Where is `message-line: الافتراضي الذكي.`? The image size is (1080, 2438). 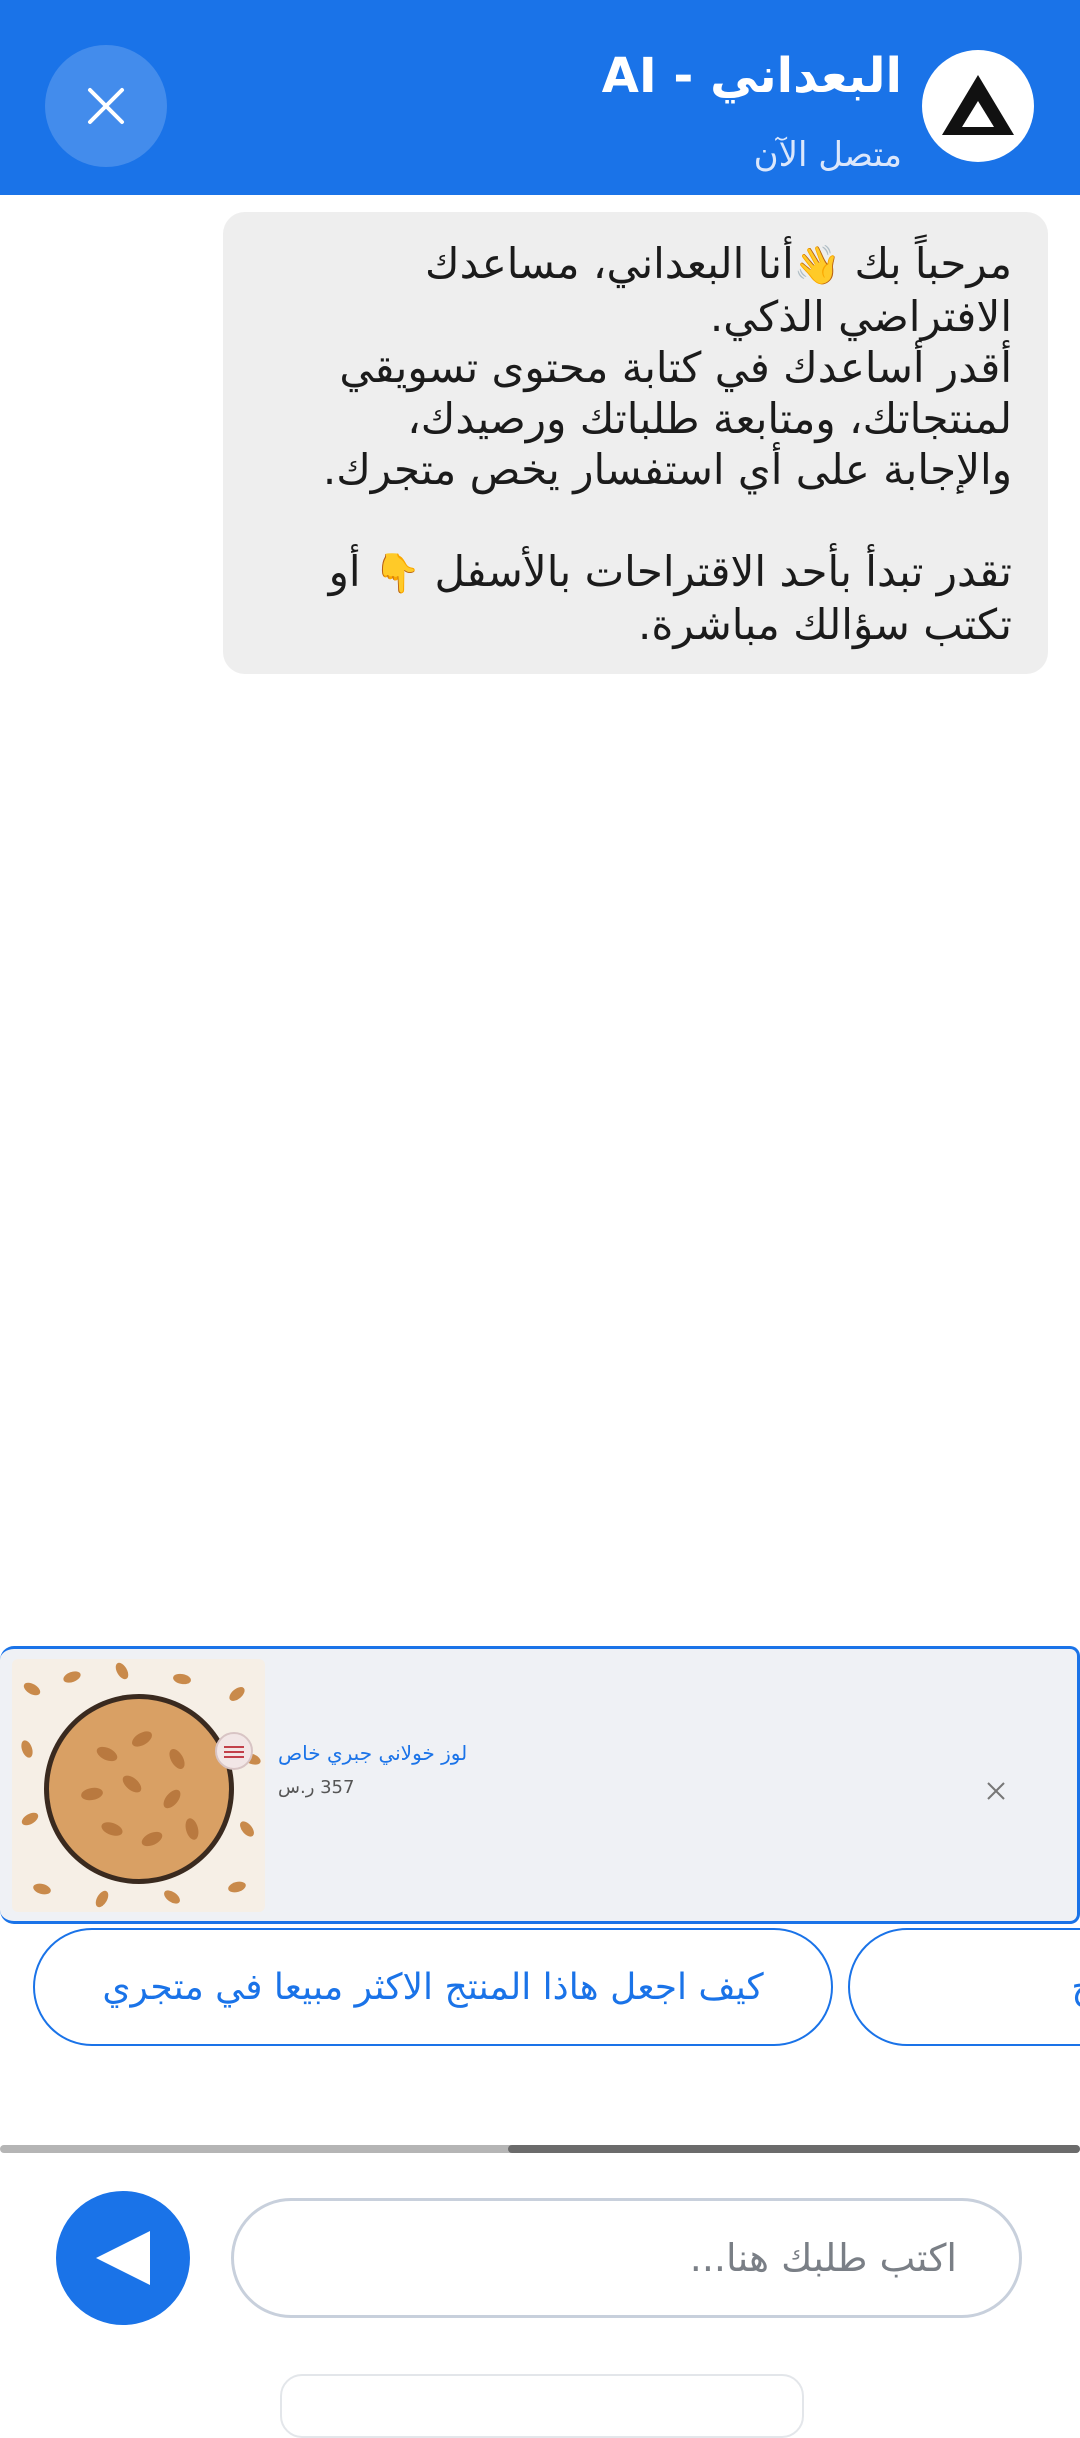 message-line: الافتراضي الذكي. is located at coordinates (860, 316).